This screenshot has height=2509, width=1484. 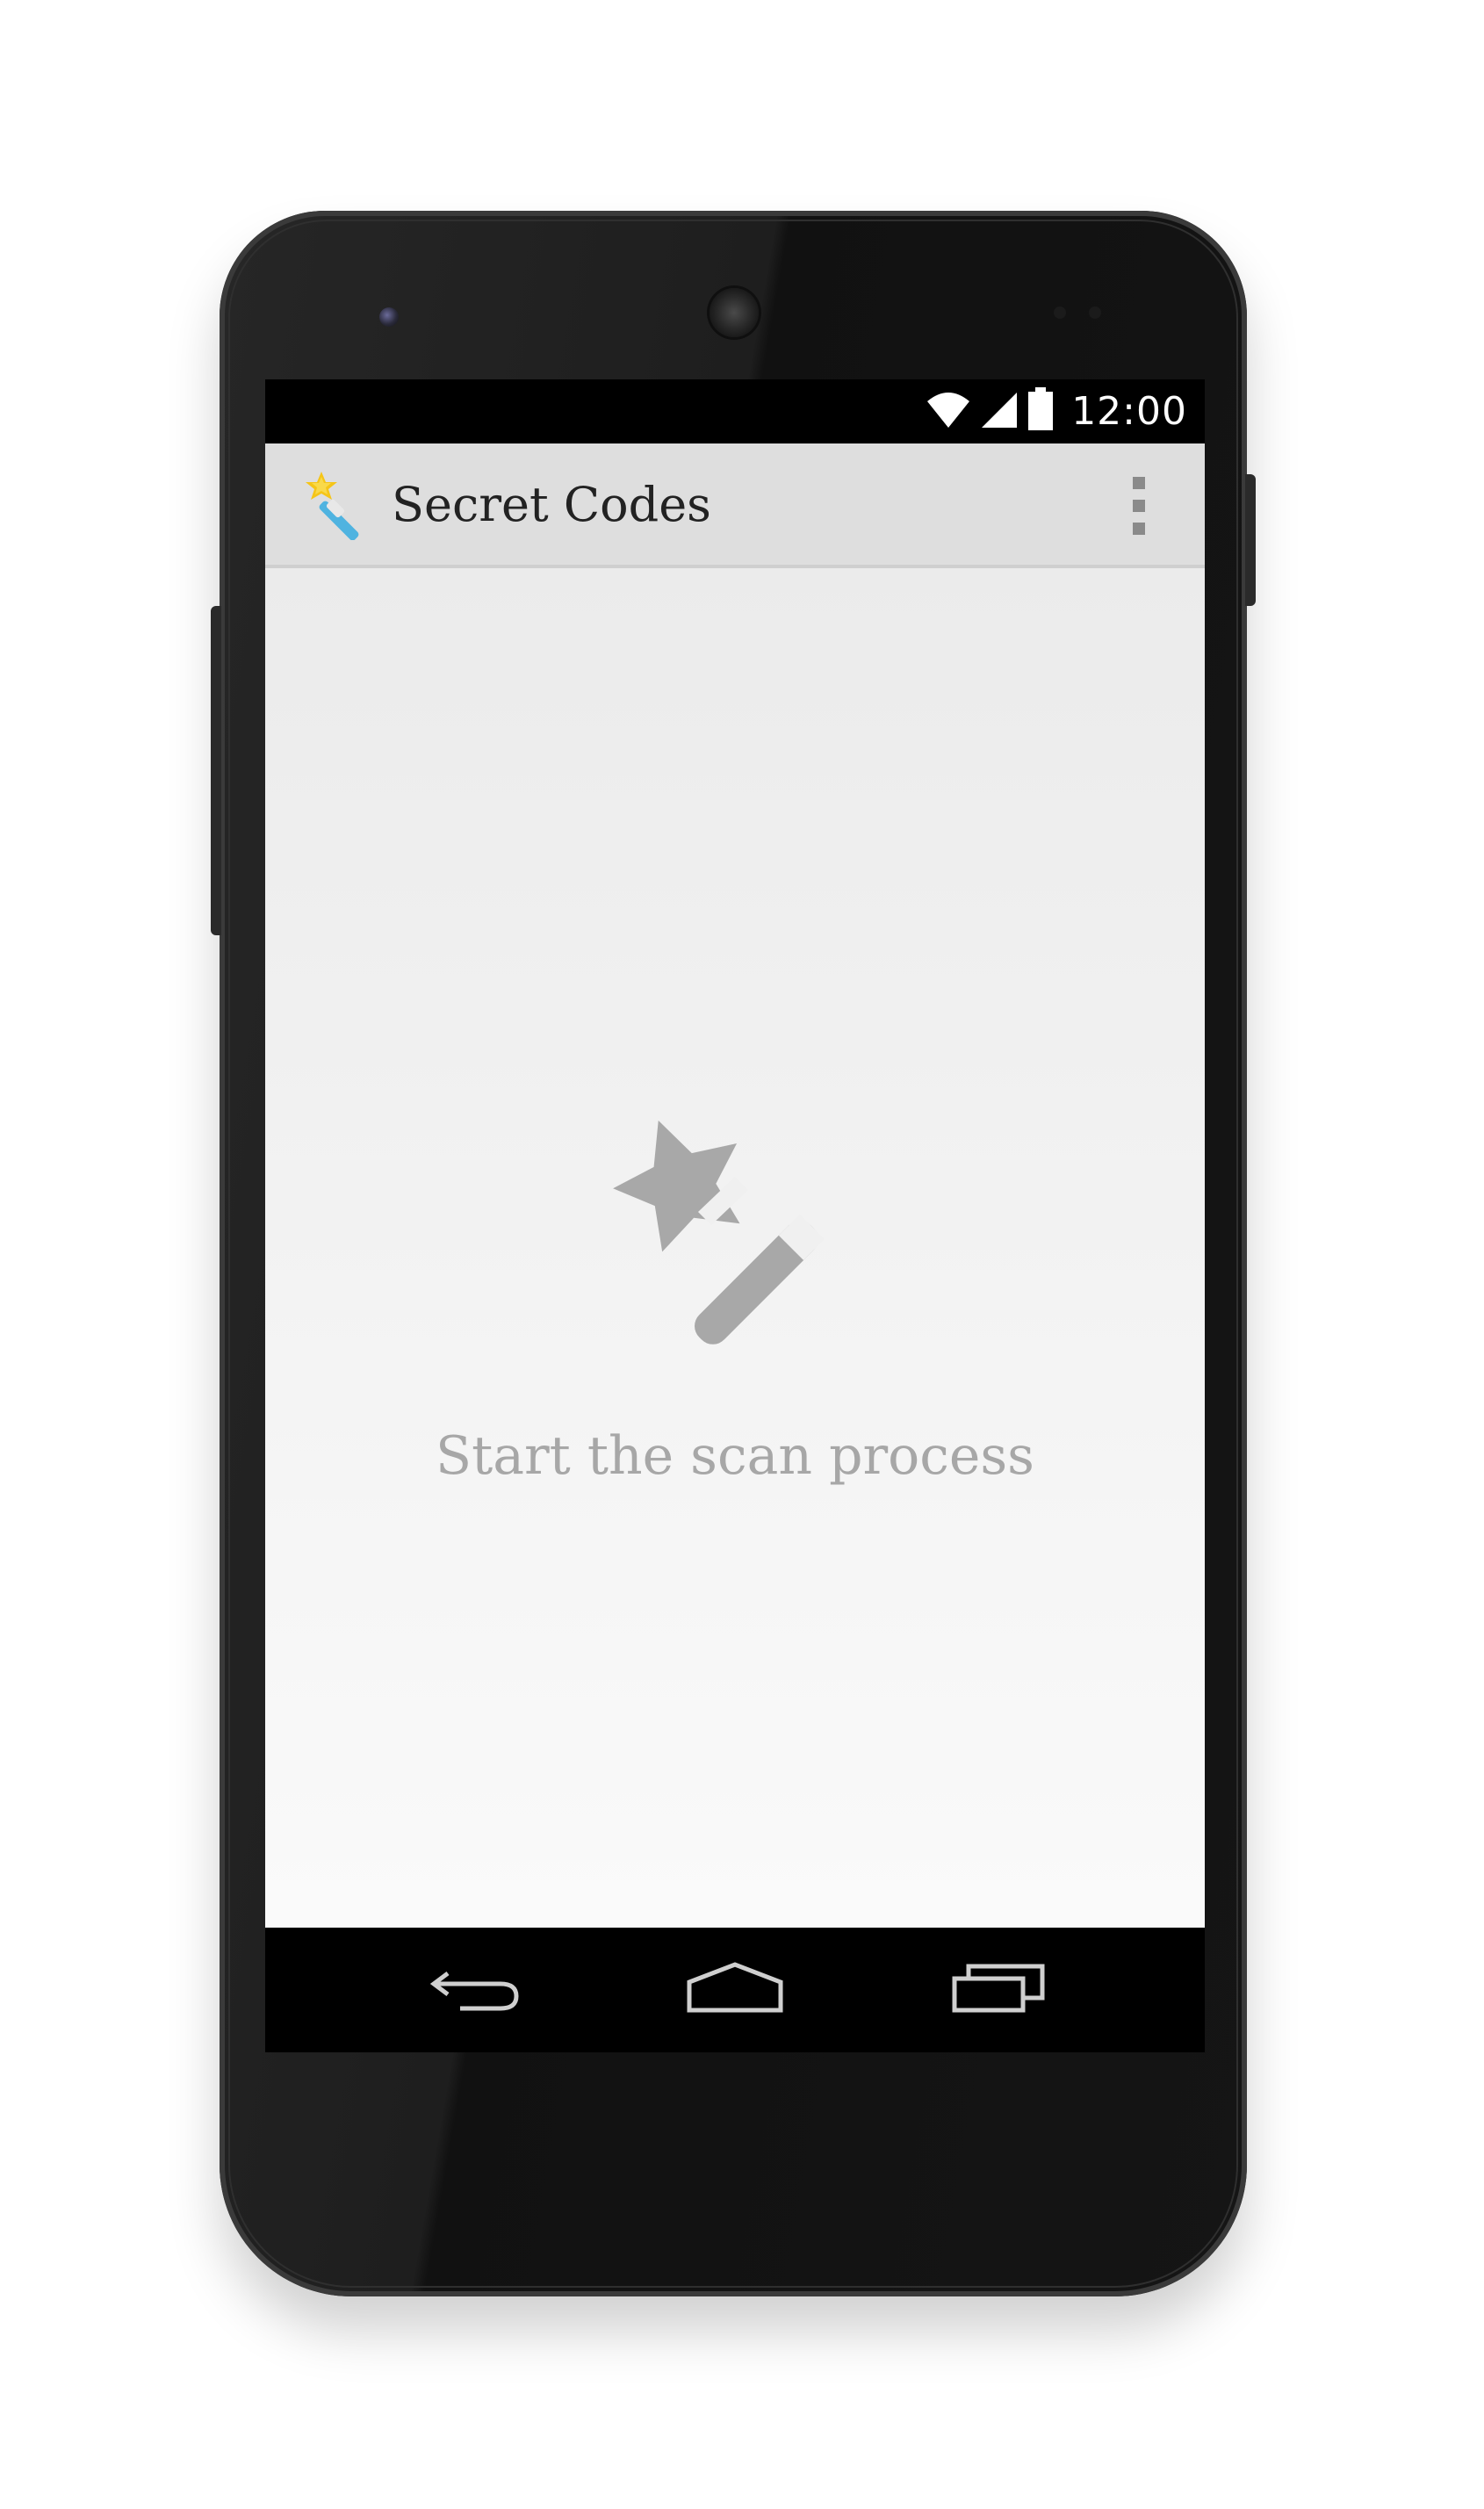 I want to click on recents-button, so click(x=998, y=1989).